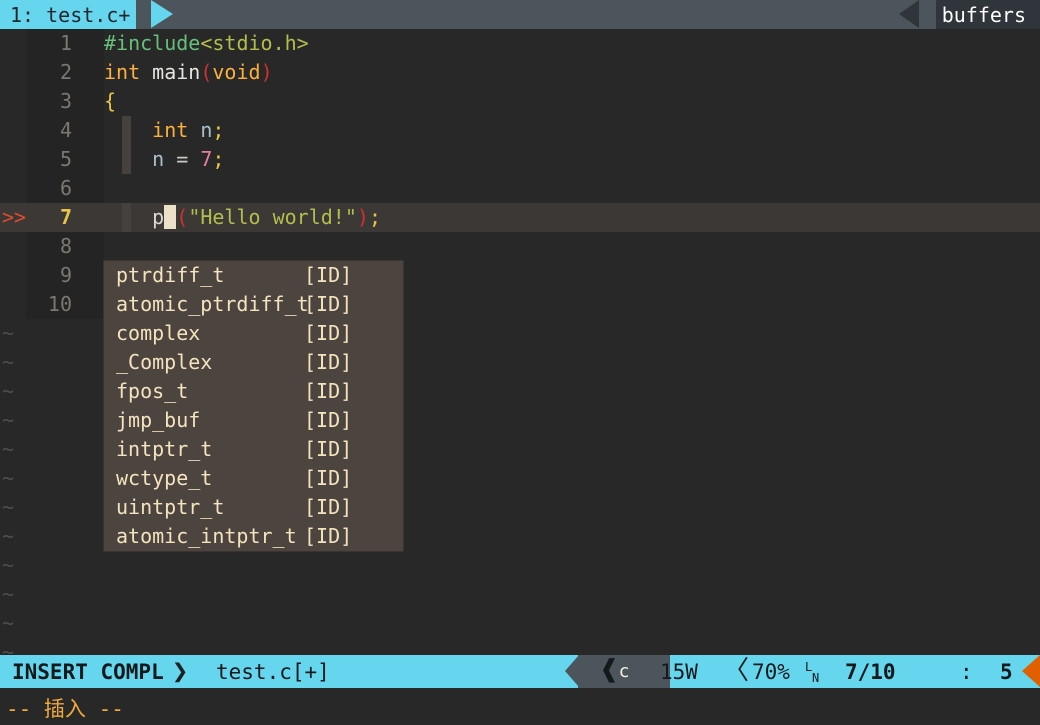 The height and width of the screenshot is (725, 1040). Describe the element at coordinates (152, 43) in the screenshot. I see `code-token: #include` at that location.